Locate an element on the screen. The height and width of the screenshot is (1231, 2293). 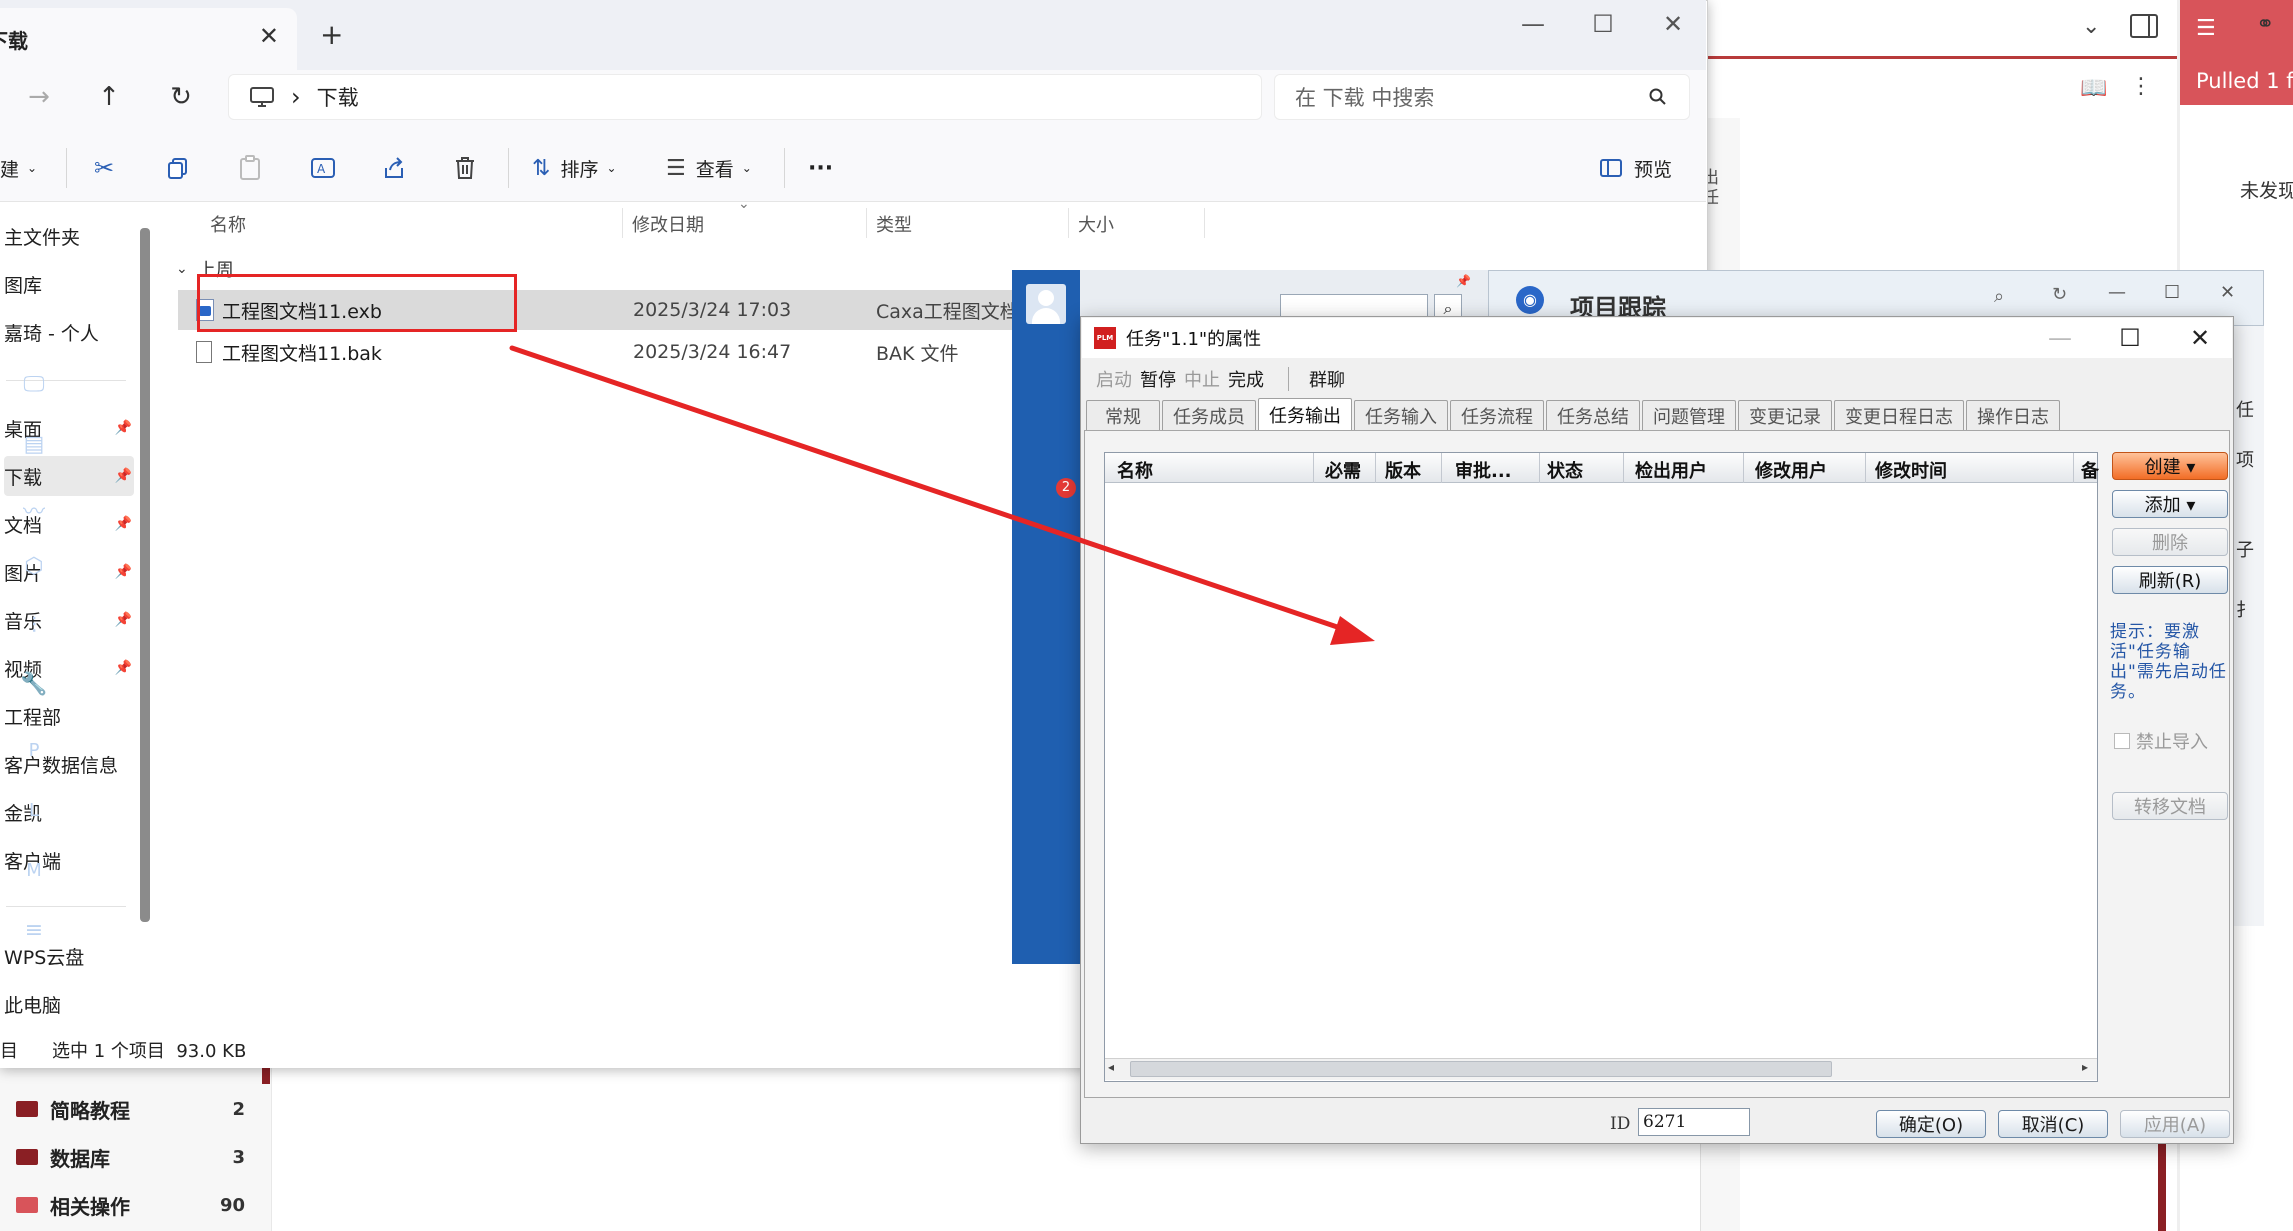
nav-item-engineering: 工程部 is located at coordinates (69, 716).